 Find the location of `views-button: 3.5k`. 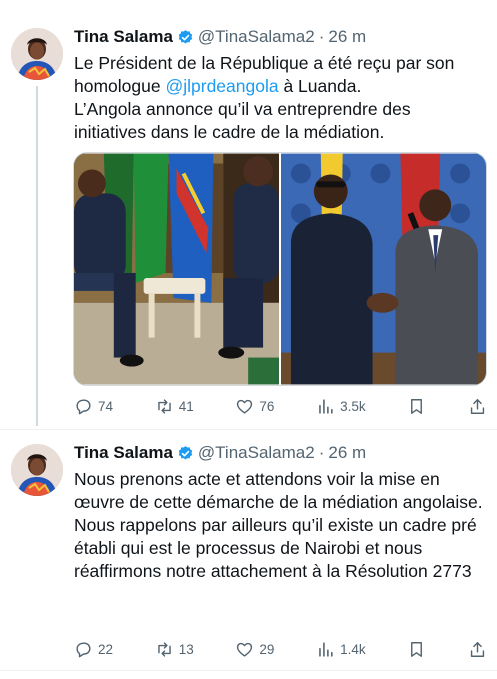

views-button: 3.5k is located at coordinates (341, 406).